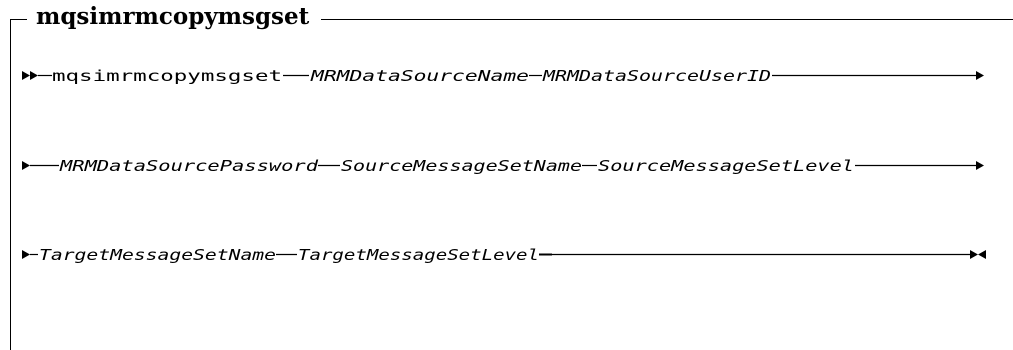 This screenshot has height=350, width=1013. Describe the element at coordinates (418, 255) in the screenshot. I see `param-variable: TargetMessageSetLevel` at that location.